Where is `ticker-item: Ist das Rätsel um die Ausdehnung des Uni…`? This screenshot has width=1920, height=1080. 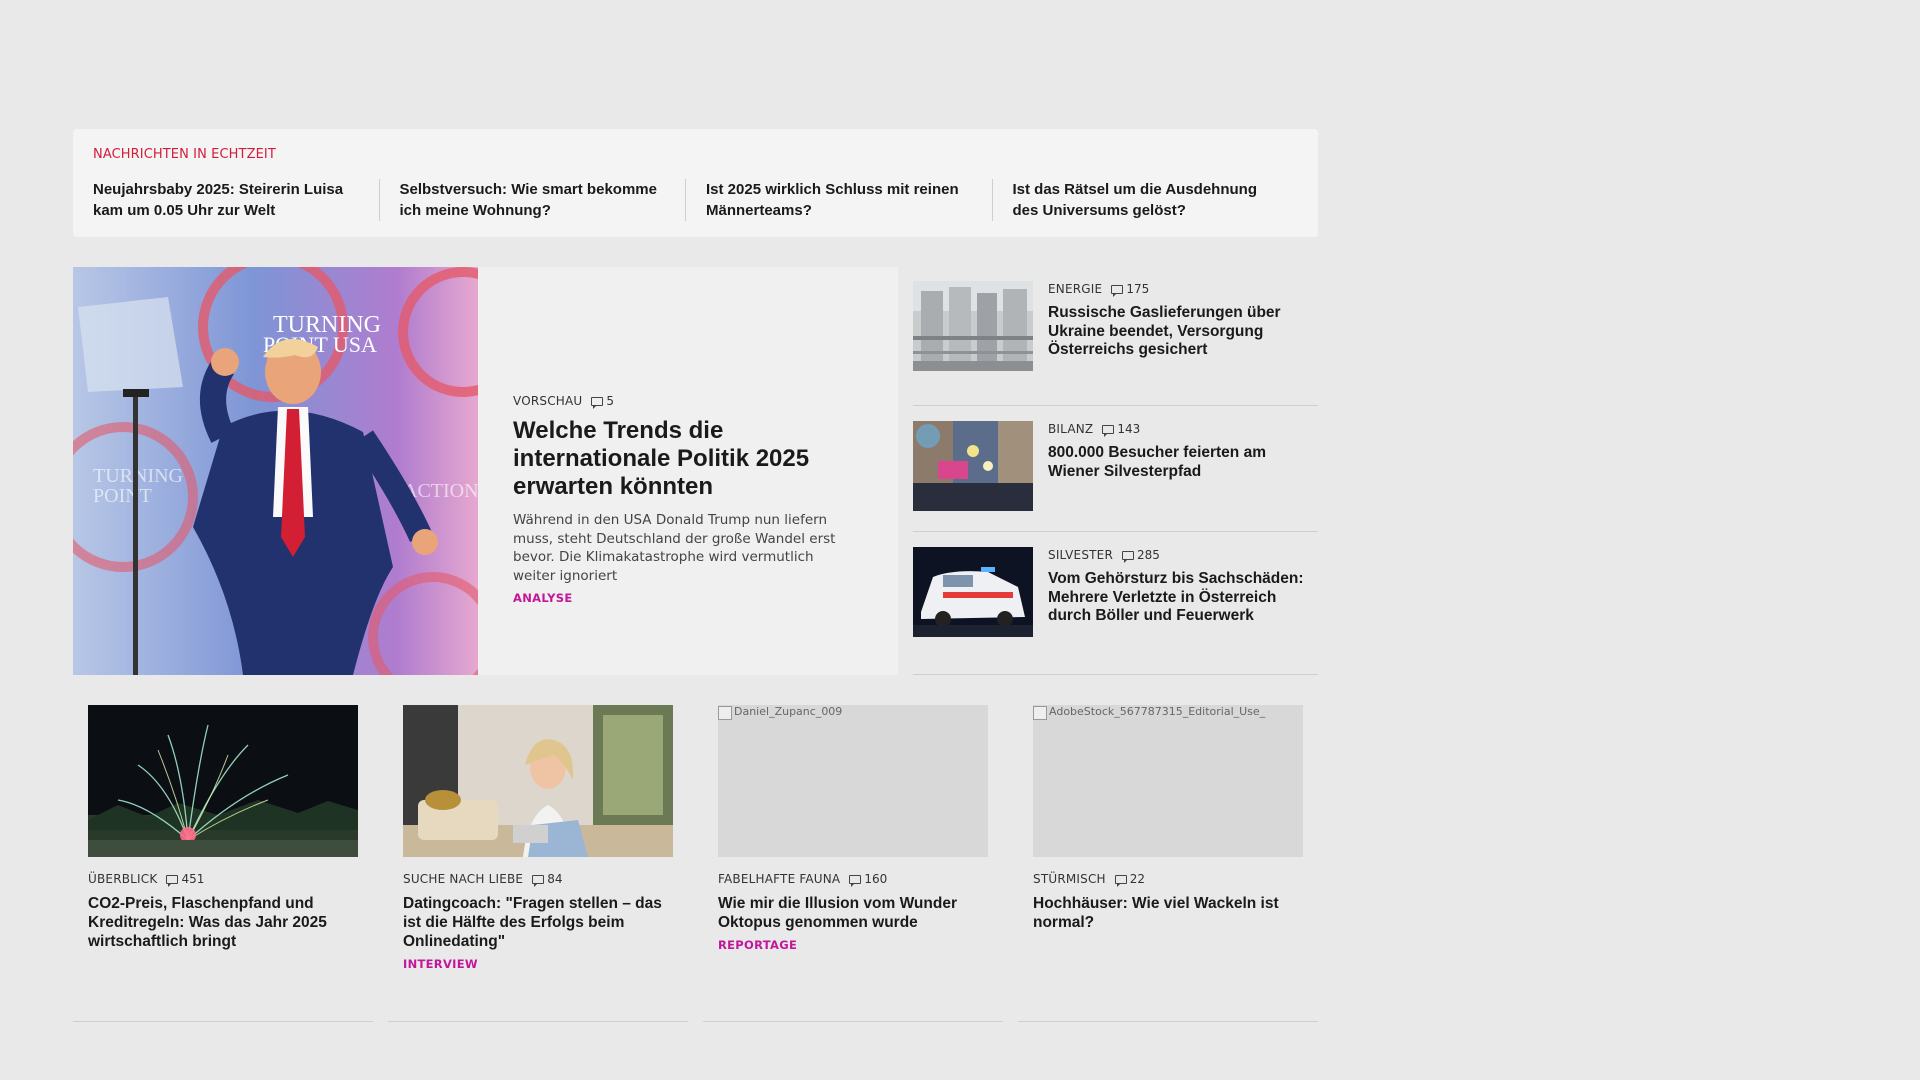
ticker-item: Ist das Rätsel um die Ausdehnung des Uni… is located at coordinates (1145, 200).